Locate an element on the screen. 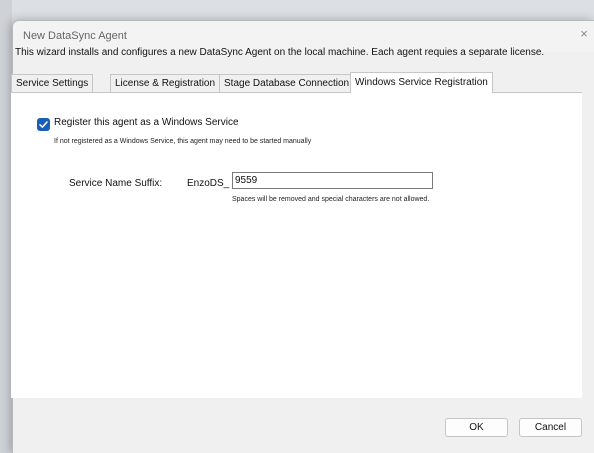 The height and width of the screenshot is (453, 594). cancel-button: Cancel is located at coordinates (550, 427).